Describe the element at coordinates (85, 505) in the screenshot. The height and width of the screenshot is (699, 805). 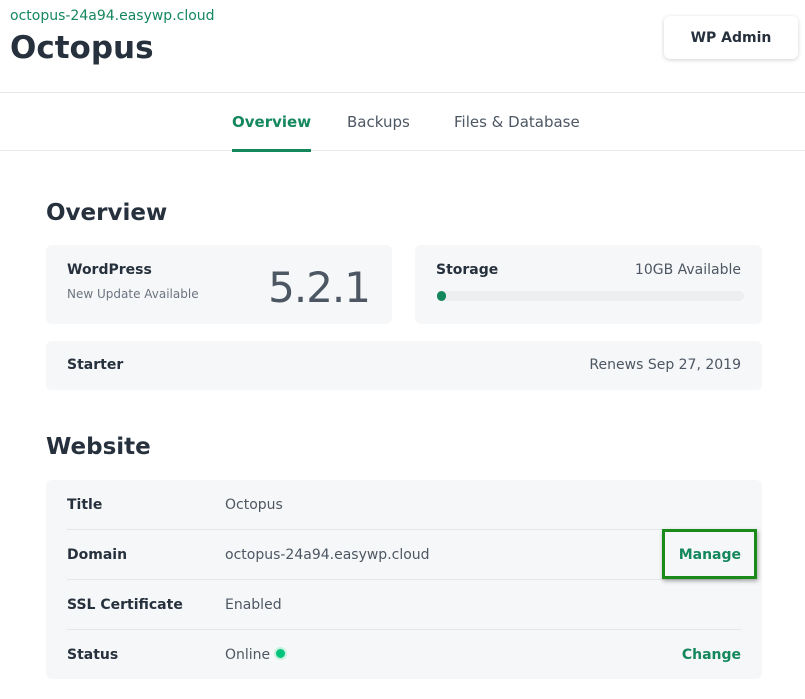
I see `row-label: Title` at that location.